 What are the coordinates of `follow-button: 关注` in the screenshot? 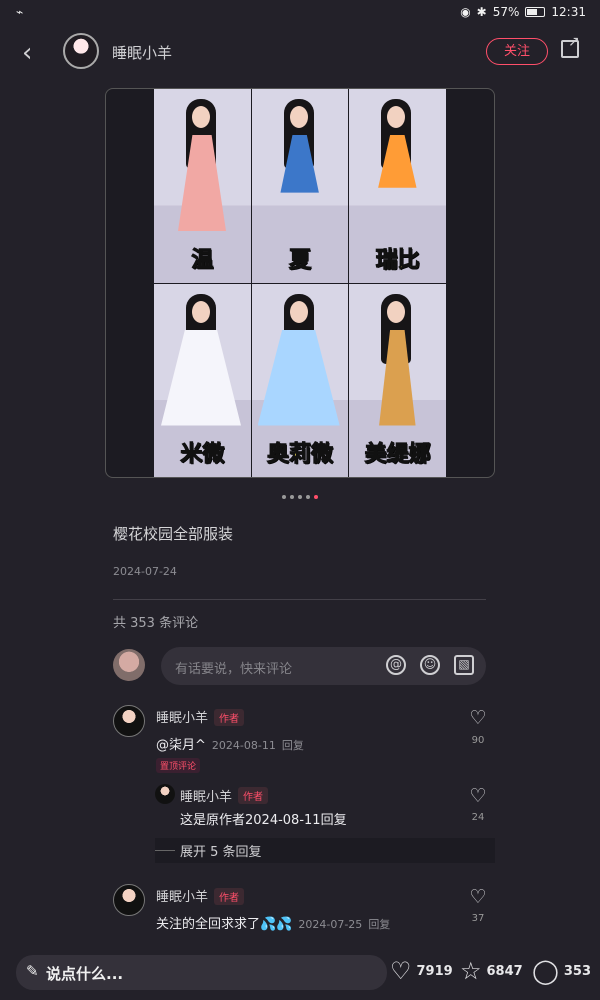 It's located at (517, 51).